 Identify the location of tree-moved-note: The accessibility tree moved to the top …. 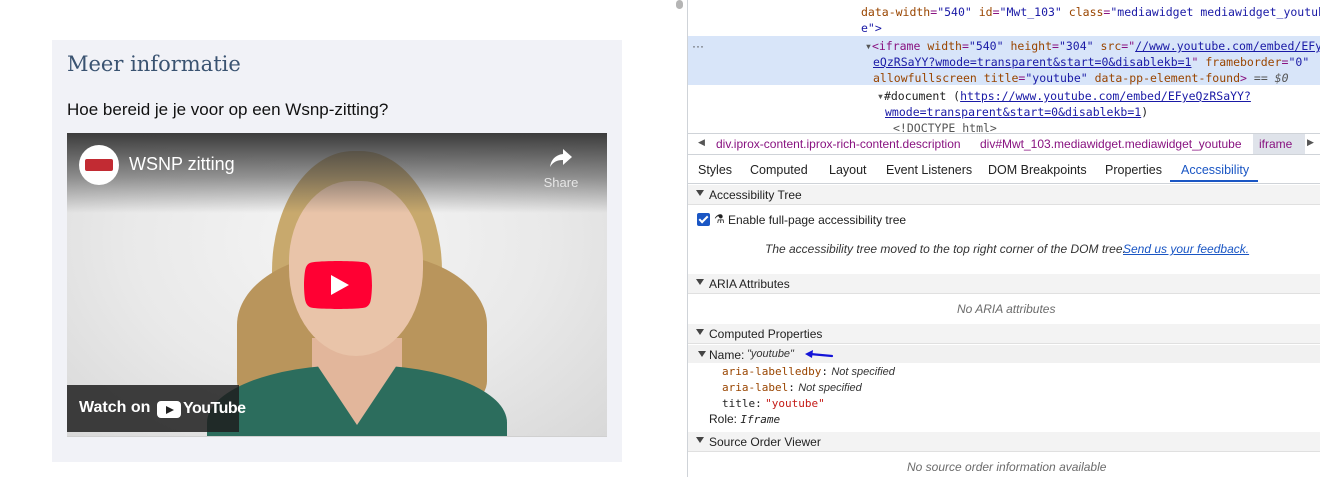
(945, 249).